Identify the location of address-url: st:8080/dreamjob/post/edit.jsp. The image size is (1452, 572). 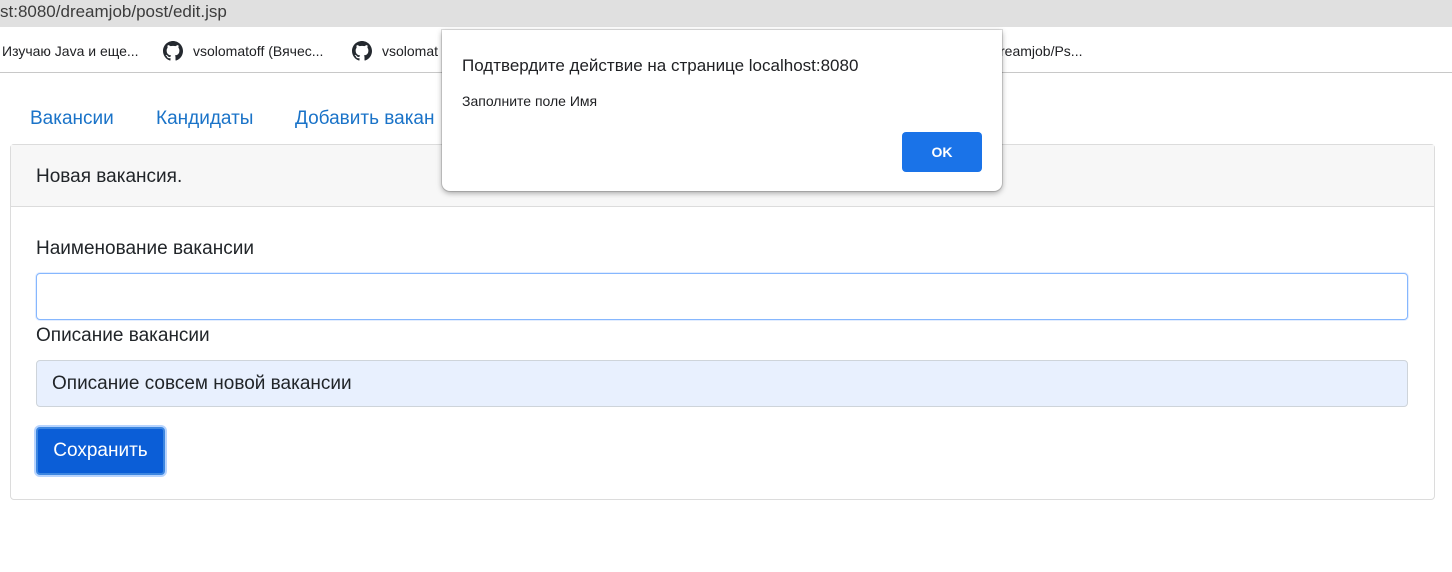
(113, 12).